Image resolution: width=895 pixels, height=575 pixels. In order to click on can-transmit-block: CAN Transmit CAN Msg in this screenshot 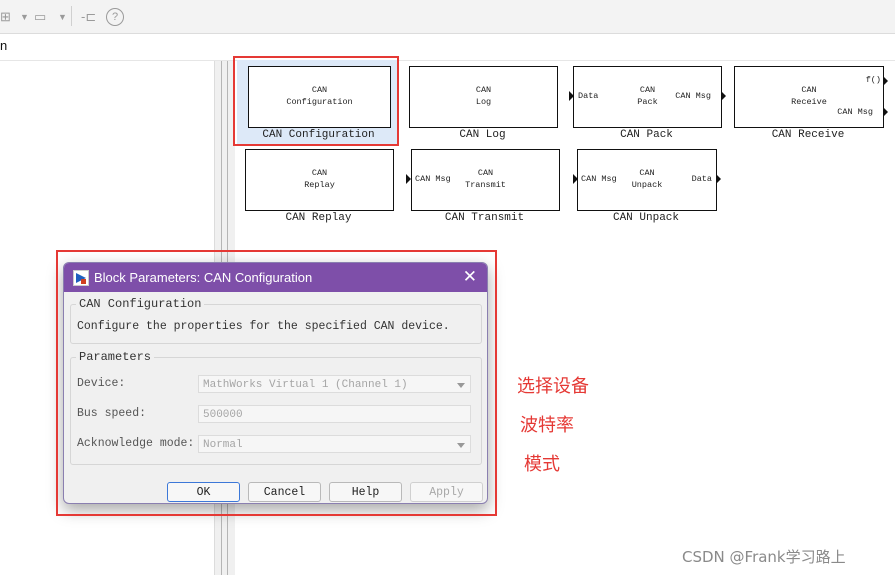, I will do `click(485, 180)`.